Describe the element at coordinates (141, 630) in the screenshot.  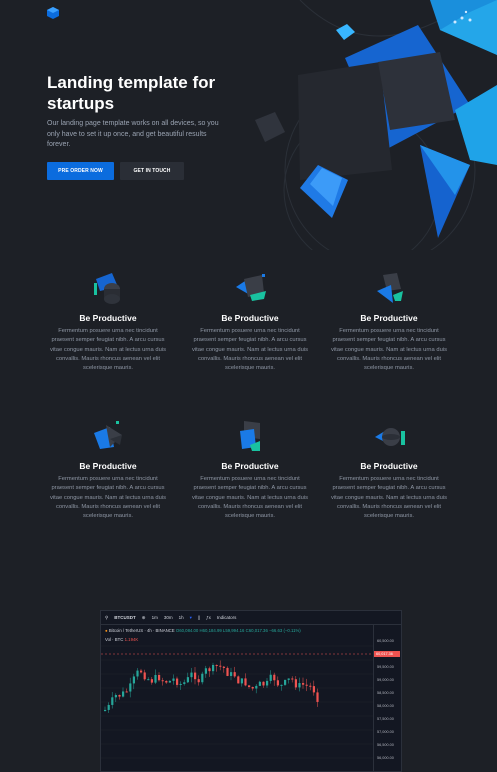
I see `chart-title: Bitcoin / TetherUS · 4h · BINANCE` at that location.